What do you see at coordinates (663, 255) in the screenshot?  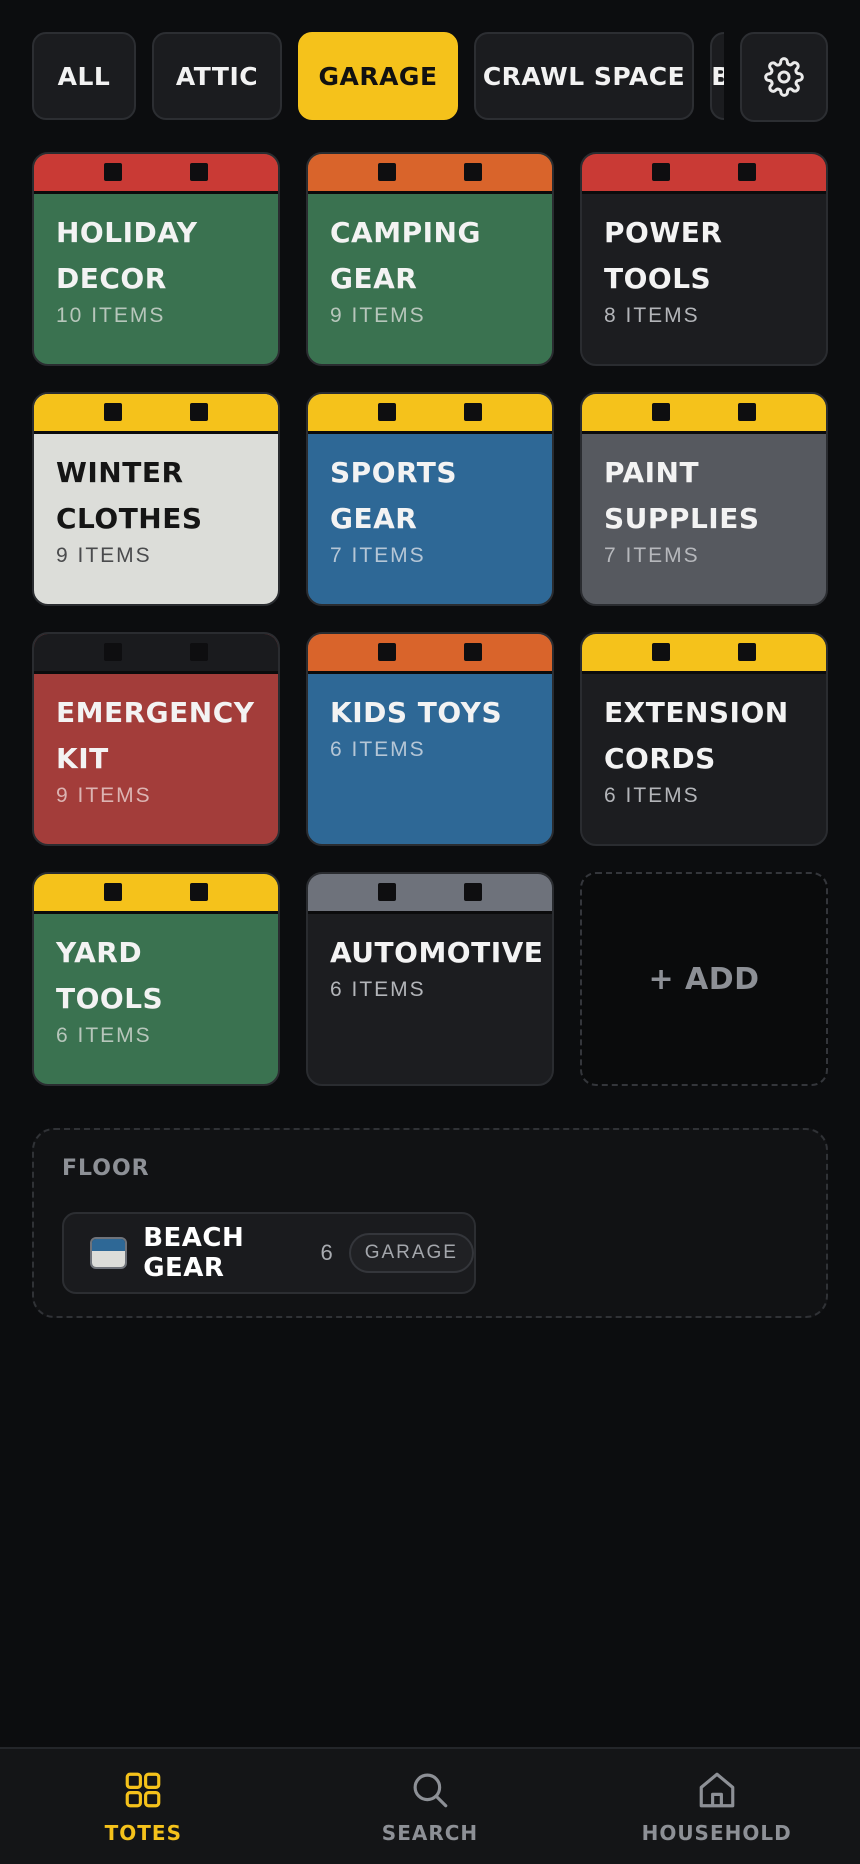 I see `tote-name: Power Tools` at bounding box center [663, 255].